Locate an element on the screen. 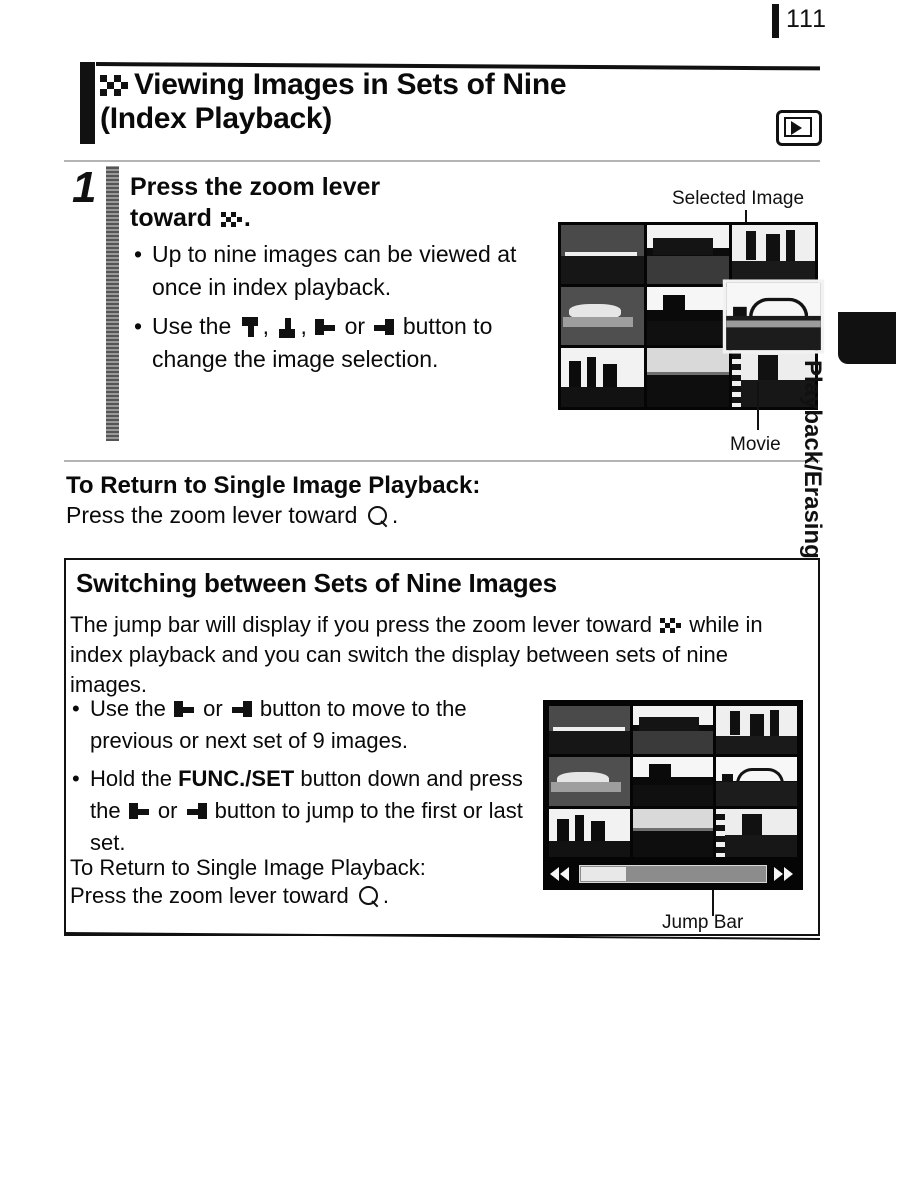 Image resolution: width=918 pixels, height=1188 pixels. section-tab-label: Playback/Erasing is located at coordinates (812, 459).